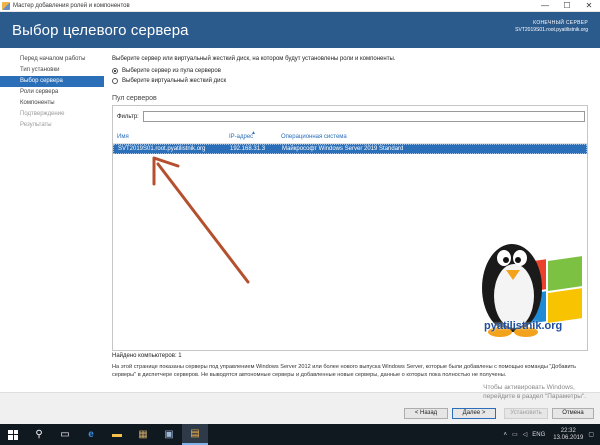  Describe the element at coordinates (171, 71) in the screenshot. I see `option-server-pool-label: Выберите сервер из пула серверов` at that location.